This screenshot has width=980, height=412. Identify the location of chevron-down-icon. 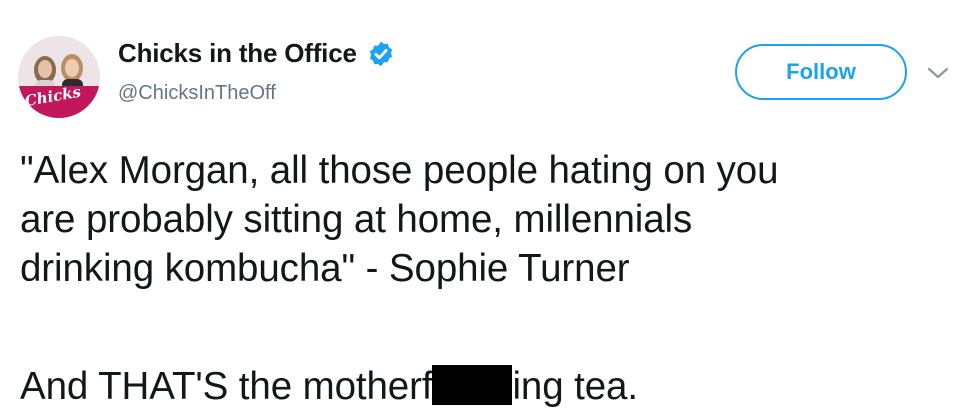
(938, 73).